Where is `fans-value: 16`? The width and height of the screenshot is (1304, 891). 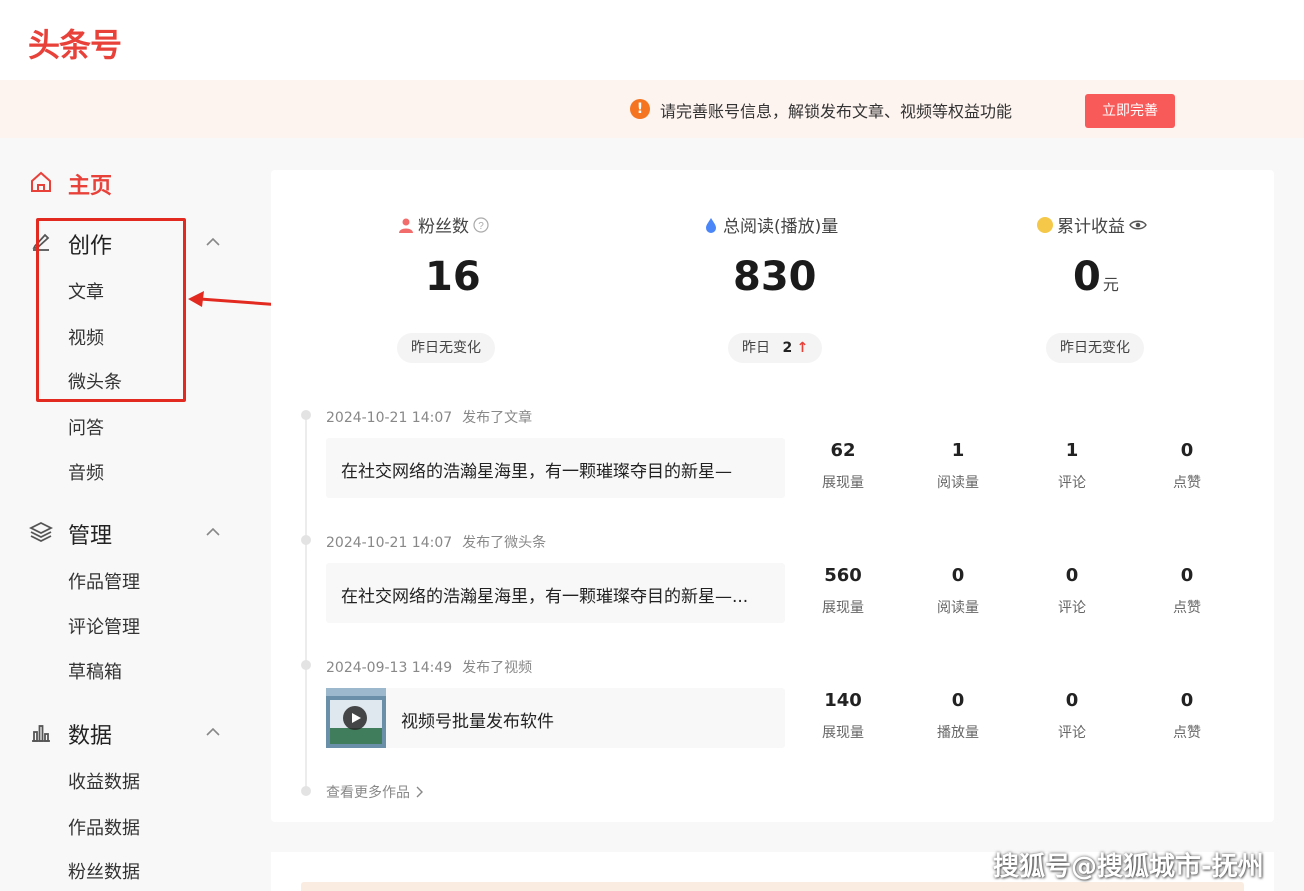
fans-value: 16 is located at coordinates (453, 277).